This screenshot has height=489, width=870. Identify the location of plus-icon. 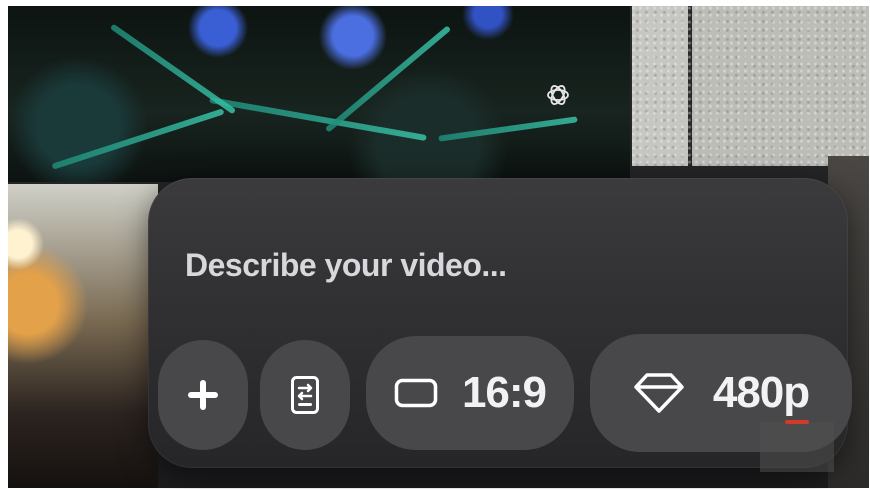
(203, 395).